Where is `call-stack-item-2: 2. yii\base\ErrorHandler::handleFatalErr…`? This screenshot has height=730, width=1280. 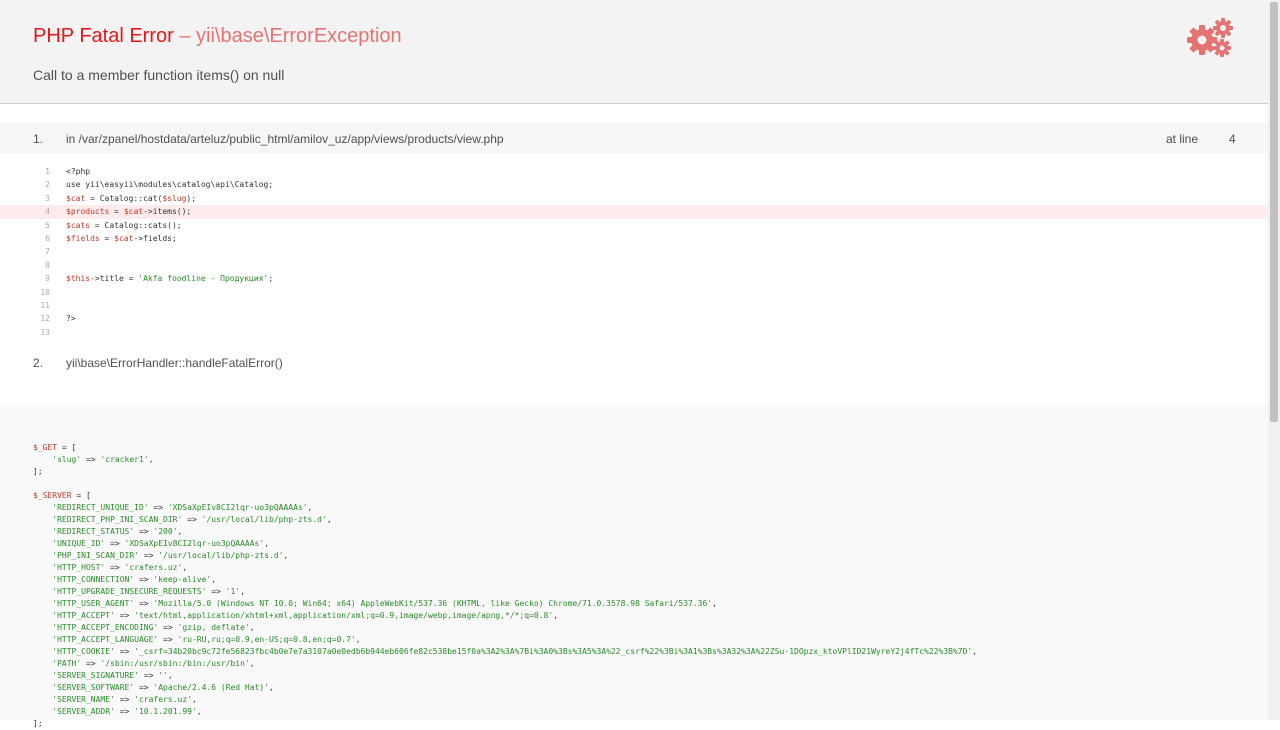 call-stack-item-2: 2. yii\base\ErrorHandler::handleFatalErr… is located at coordinates (634, 362).